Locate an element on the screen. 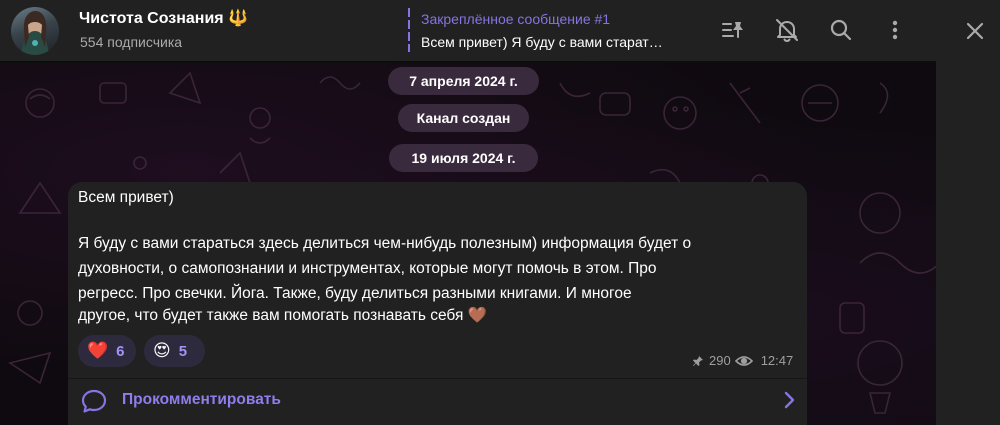 The image size is (1000, 425). message-line: Всем привет) is located at coordinates (126, 197).